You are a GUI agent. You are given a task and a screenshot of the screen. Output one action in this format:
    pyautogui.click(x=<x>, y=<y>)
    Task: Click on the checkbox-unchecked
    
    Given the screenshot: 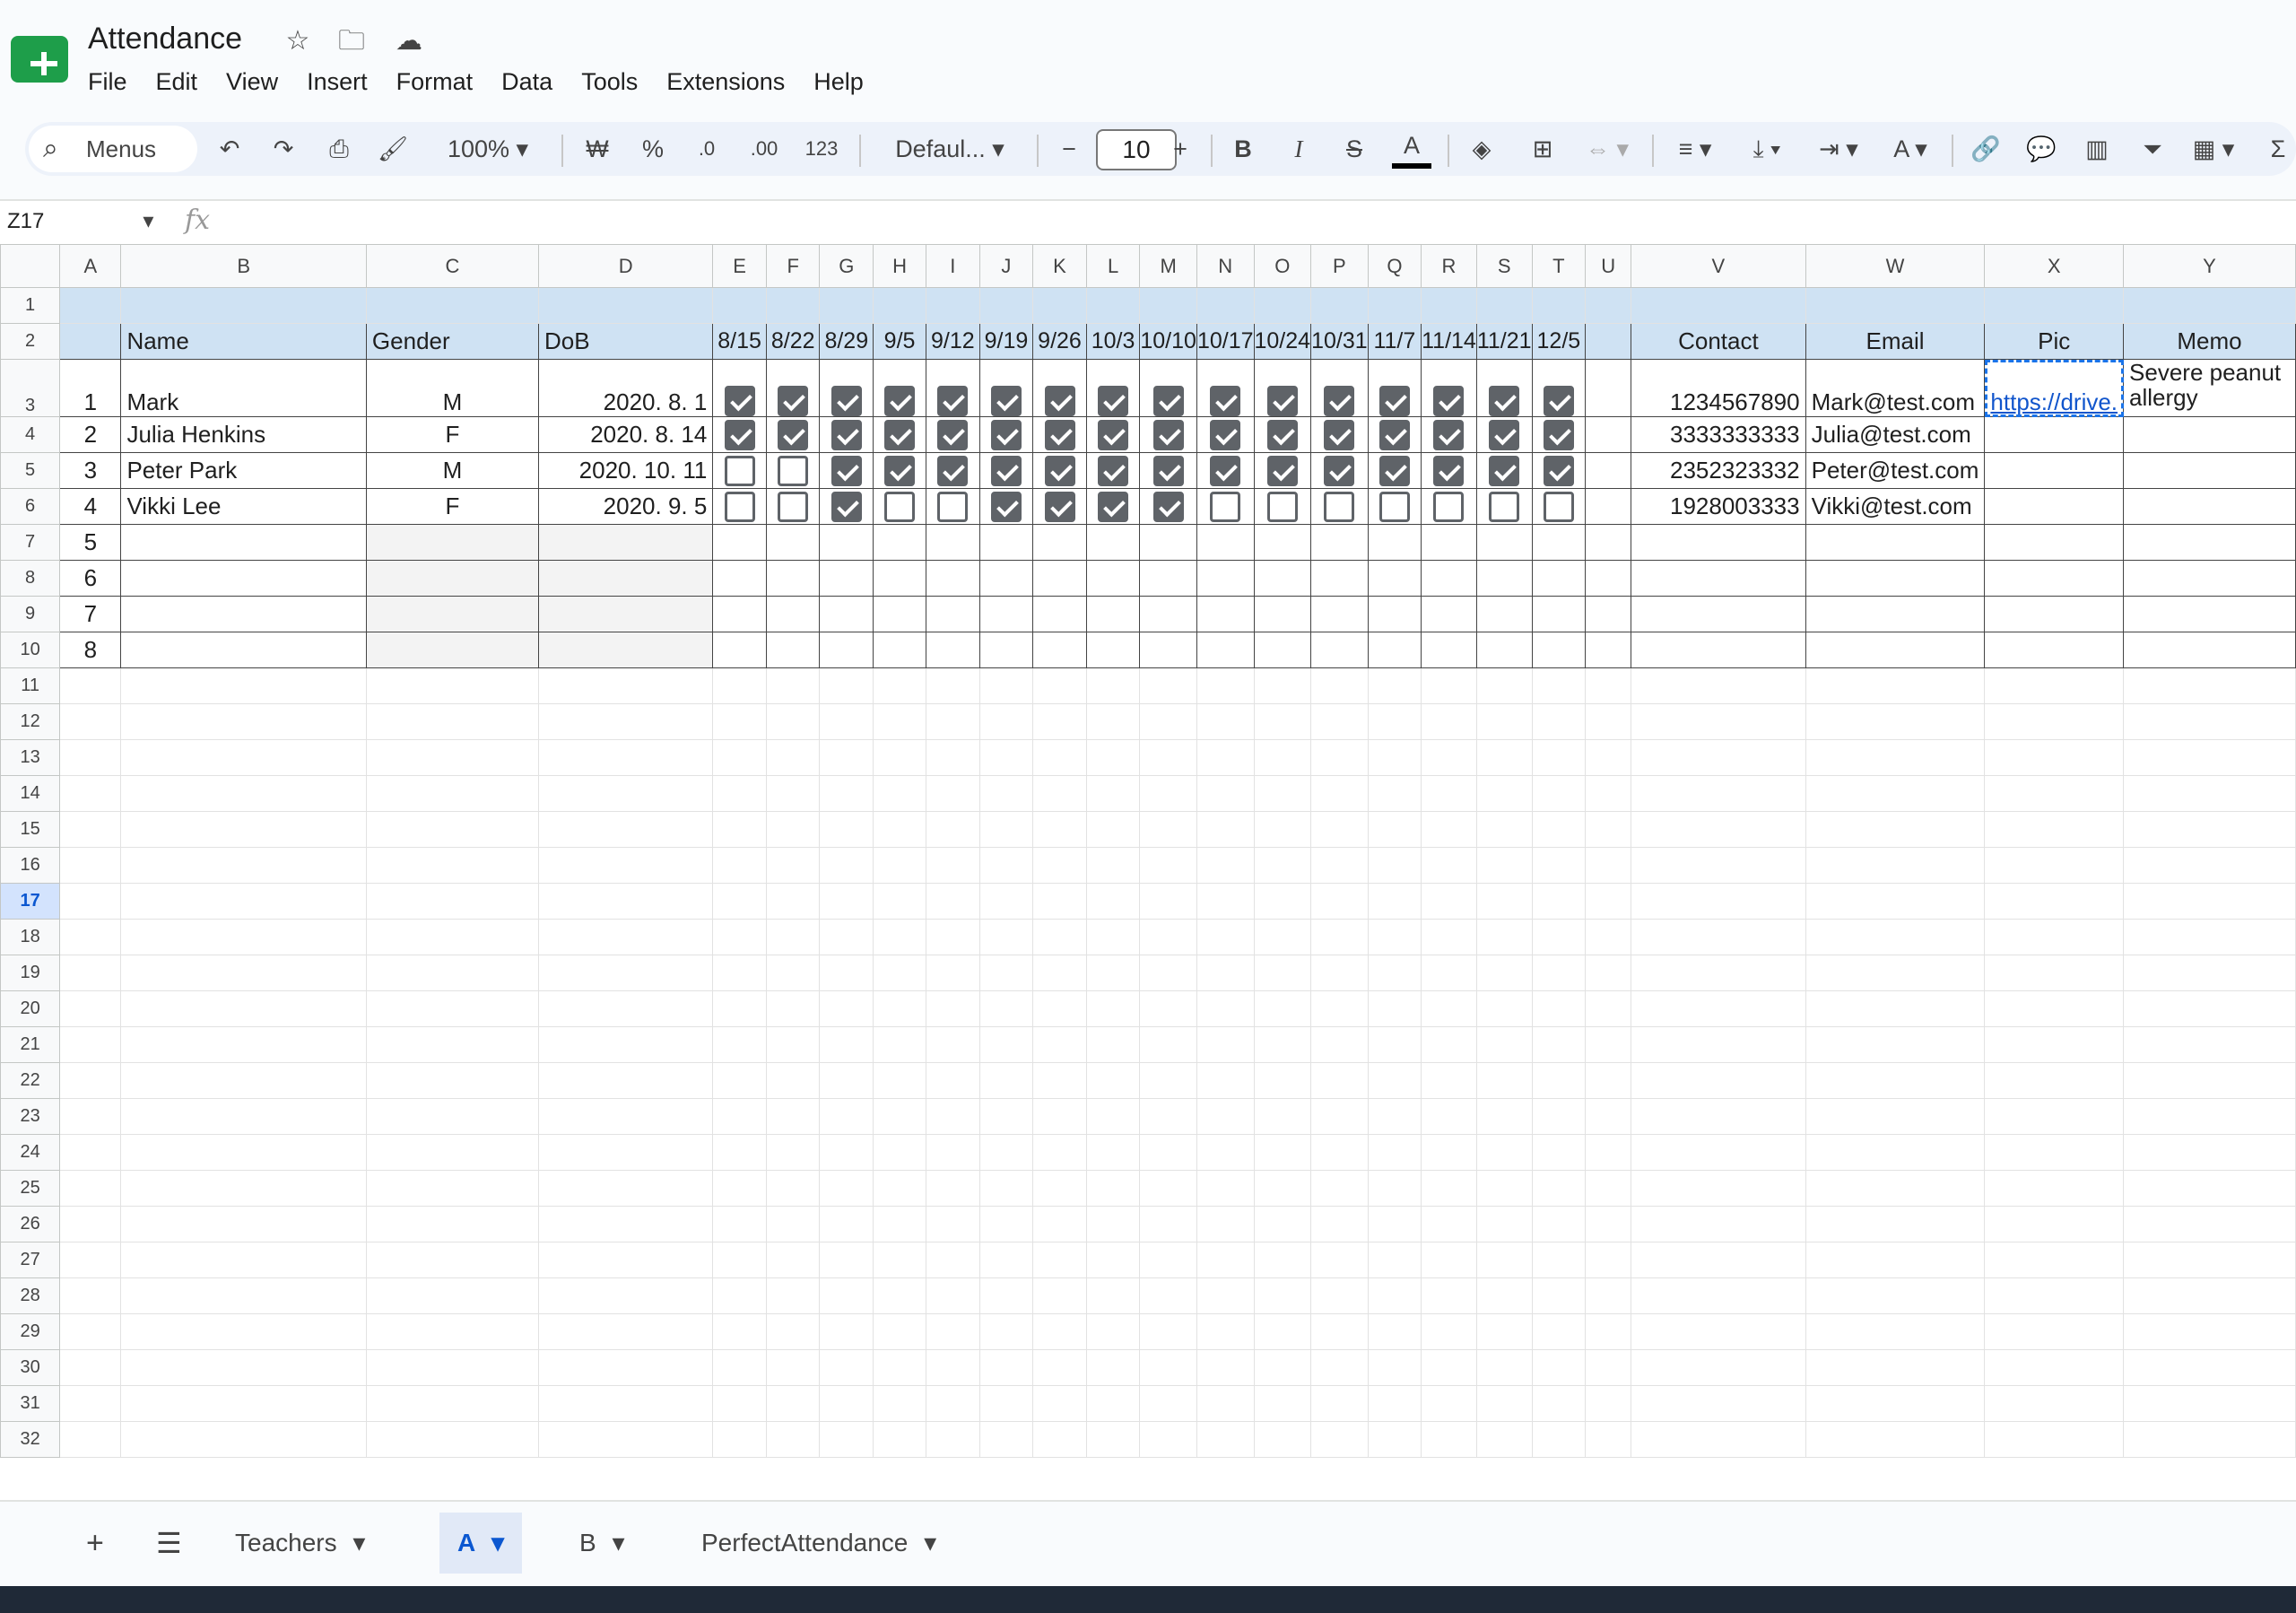 What is the action you would take?
    pyautogui.click(x=1225, y=506)
    